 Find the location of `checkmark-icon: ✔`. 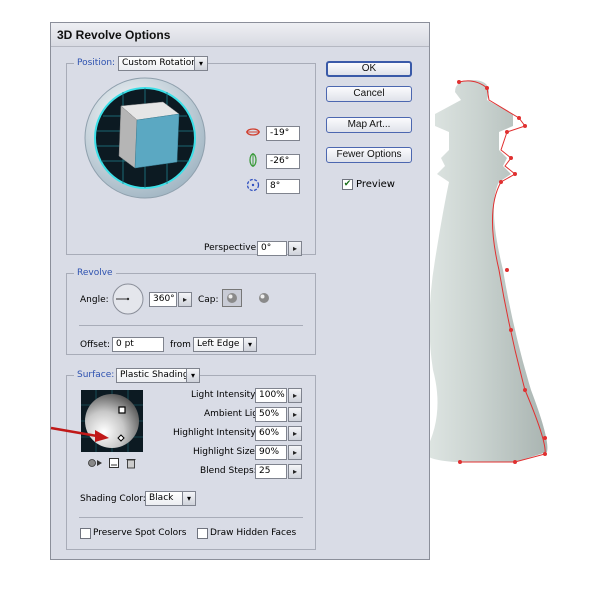

checkmark-icon: ✔ is located at coordinates (347, 184).